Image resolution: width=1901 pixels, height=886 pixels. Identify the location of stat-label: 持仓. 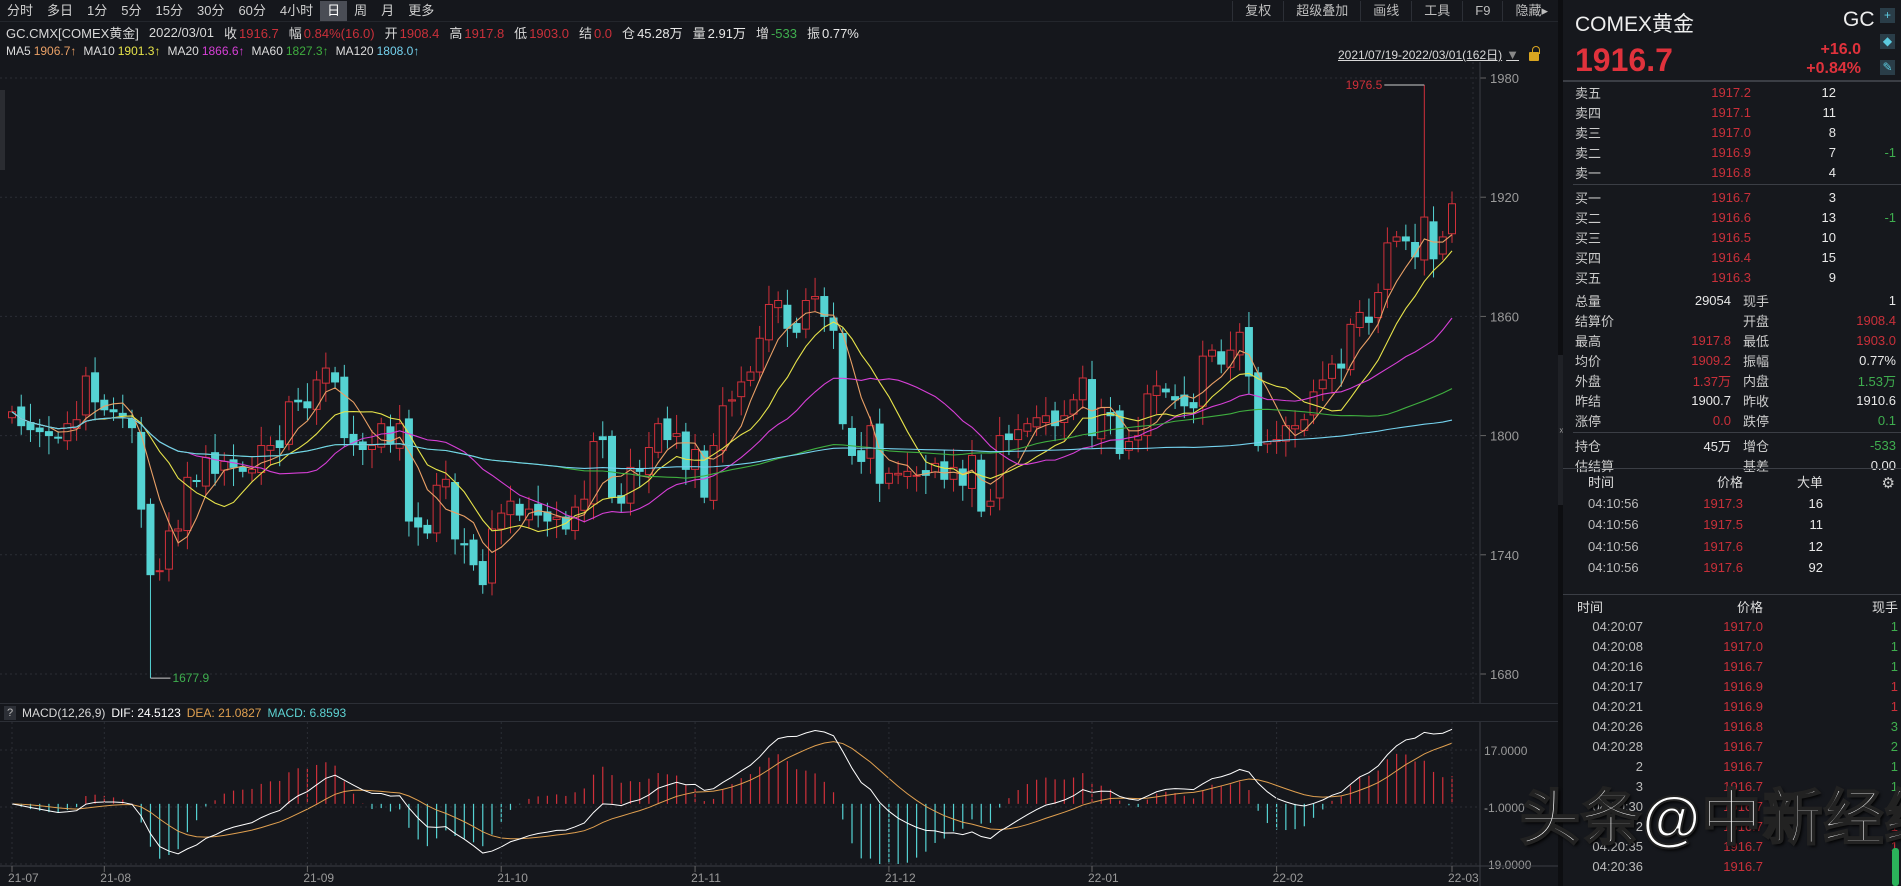
(1588, 446).